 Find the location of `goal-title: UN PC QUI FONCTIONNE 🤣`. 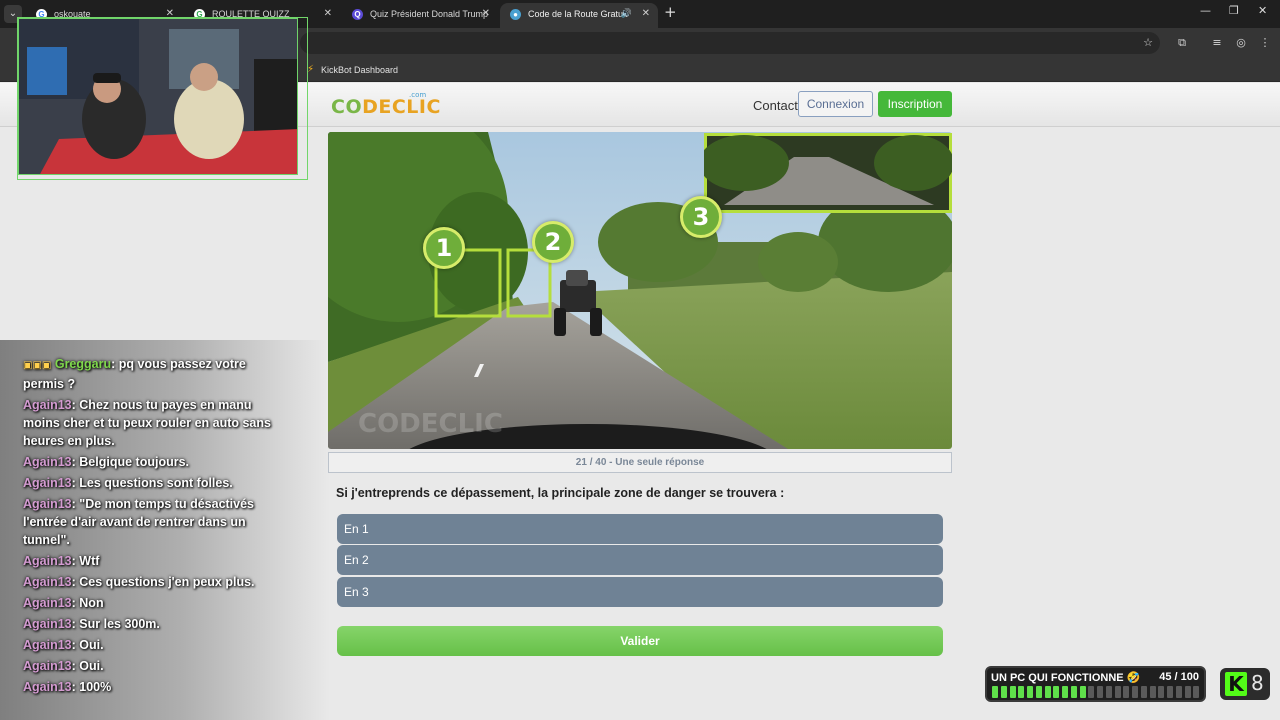

goal-title: UN PC QUI FONCTIONNE 🤣 is located at coordinates (1066, 678).